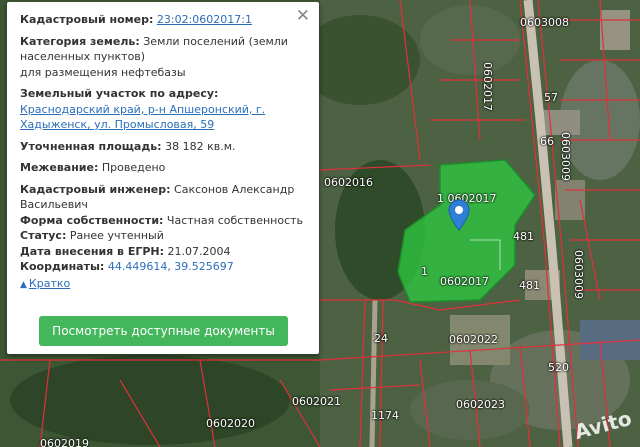  Describe the element at coordinates (544, 22) in the screenshot. I see `parcel-label: 0603008` at that location.